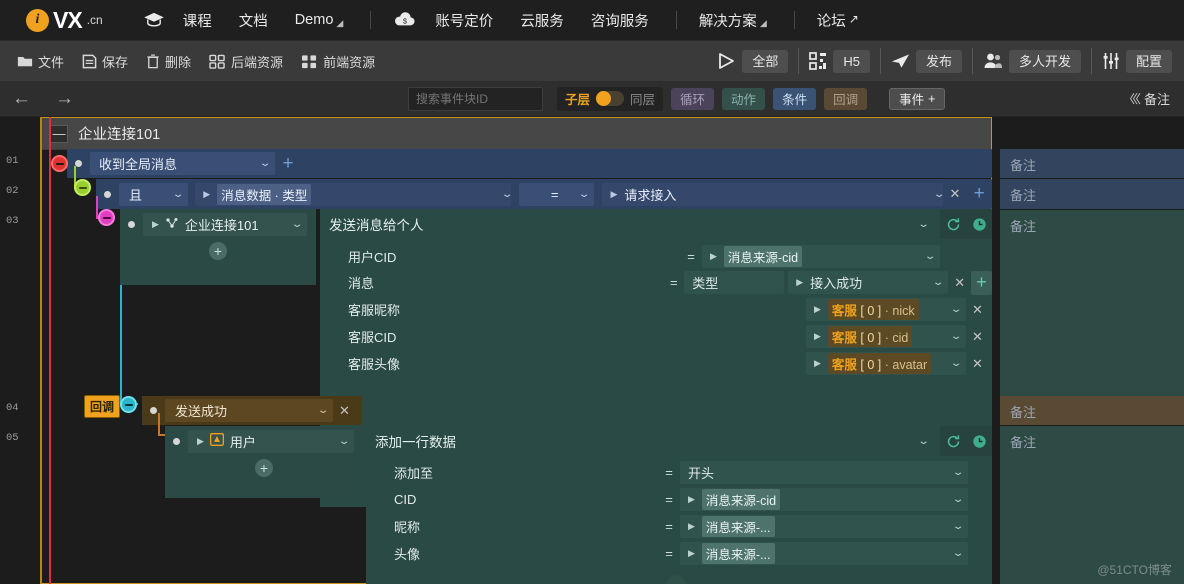 Image resolution: width=1184 pixels, height=584 pixels. I want to click on filter-chip-loop: 循环, so click(693, 98).